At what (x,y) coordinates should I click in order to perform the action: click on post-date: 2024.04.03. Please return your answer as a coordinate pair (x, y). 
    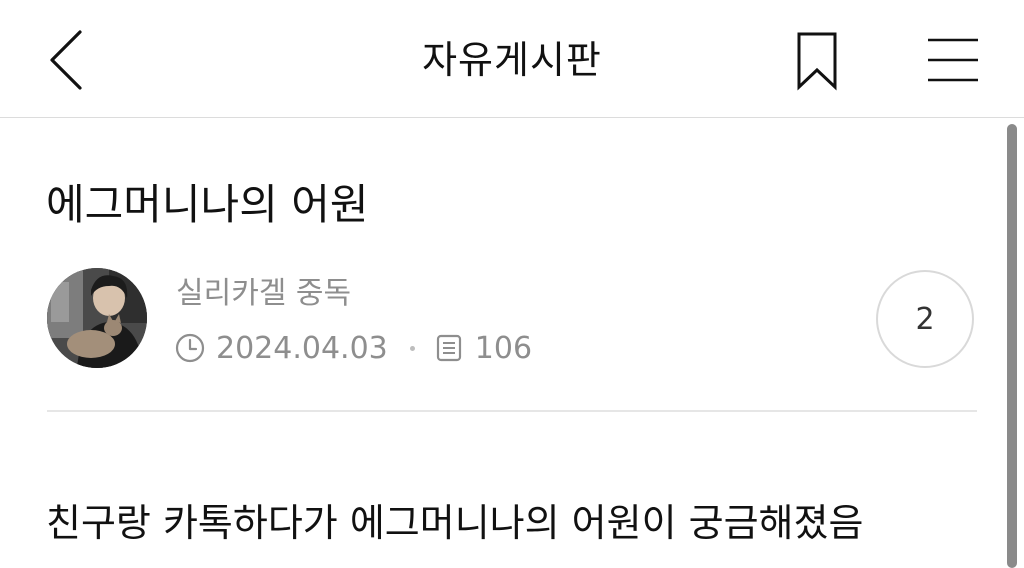
    Looking at the image, I should click on (302, 348).